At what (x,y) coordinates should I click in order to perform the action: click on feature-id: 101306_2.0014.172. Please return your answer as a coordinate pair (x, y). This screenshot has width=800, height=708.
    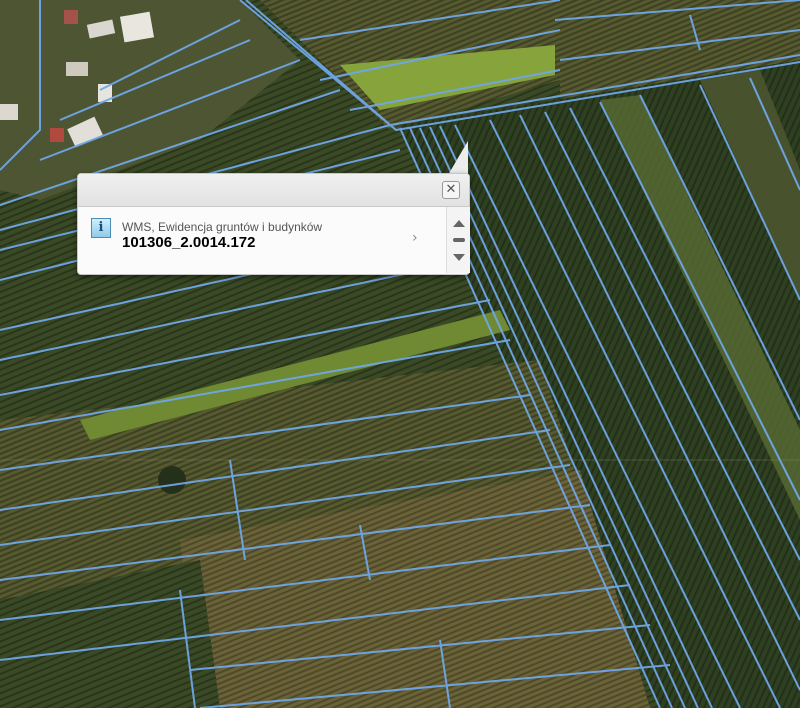
    Looking at the image, I should click on (189, 242).